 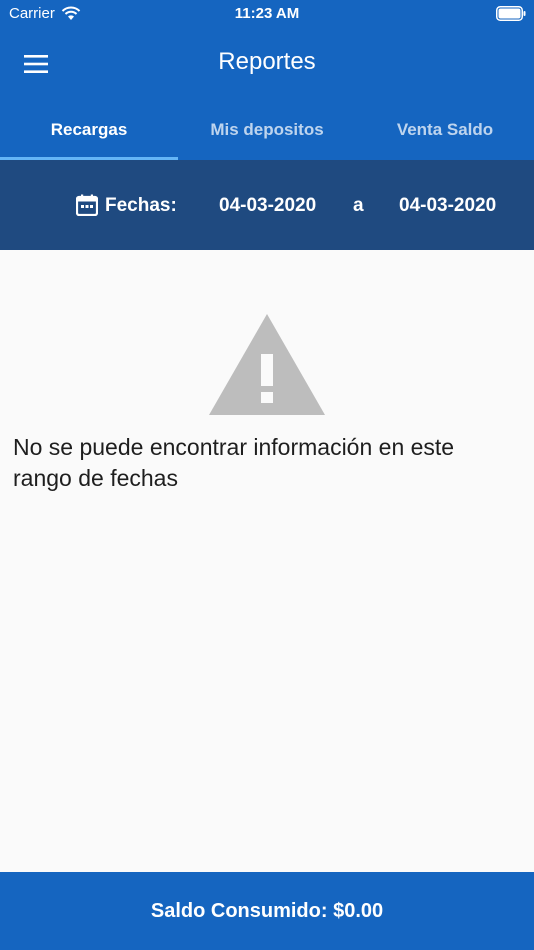 What do you see at coordinates (141, 205) in the screenshot?
I see `dates-label: Fechas:` at bounding box center [141, 205].